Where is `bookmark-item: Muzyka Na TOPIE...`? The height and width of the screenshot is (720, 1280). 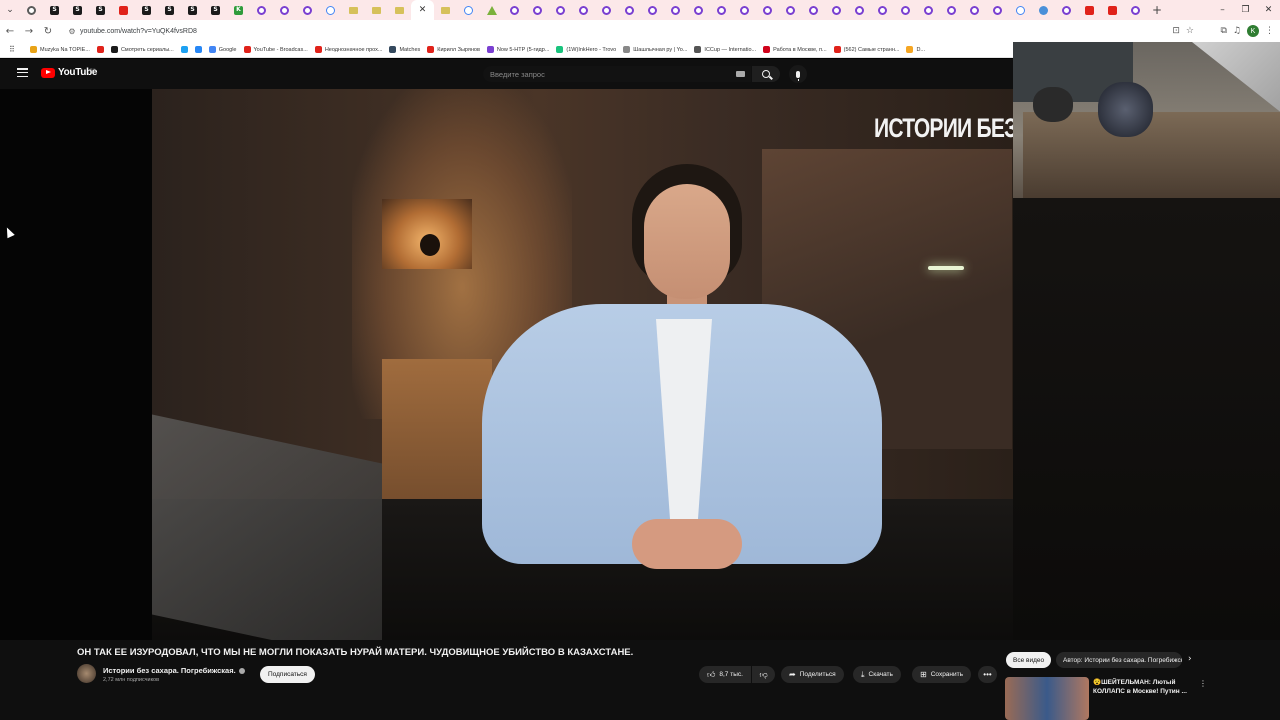 bookmark-item: Muzyka Na TOPIE... is located at coordinates (60, 49).